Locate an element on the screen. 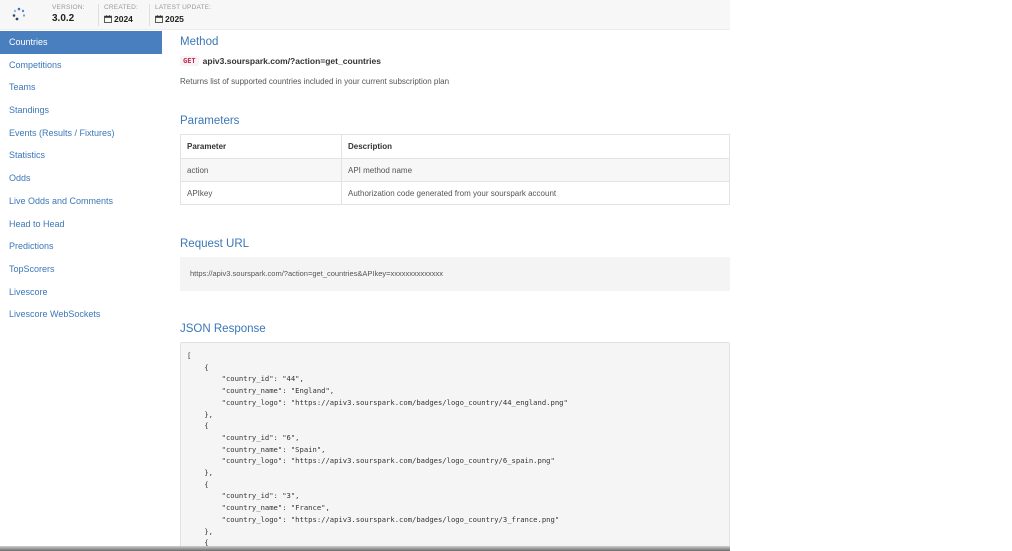 The height and width of the screenshot is (551, 1012). version-info: VERSION: 3.0.2 is located at coordinates (68, 15).